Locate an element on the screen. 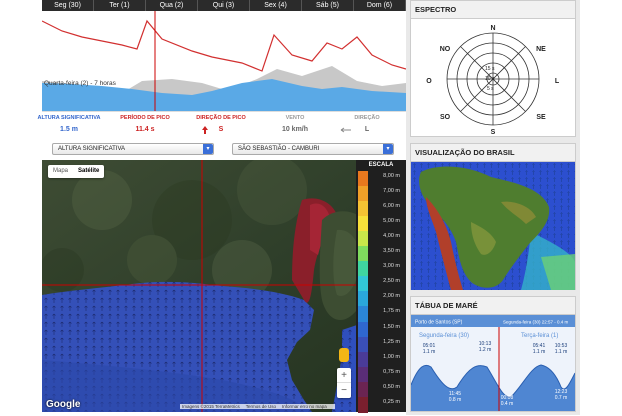 The width and height of the screenshot is (622, 416). legend-row: 7,00 m is located at coordinates (381, 194).